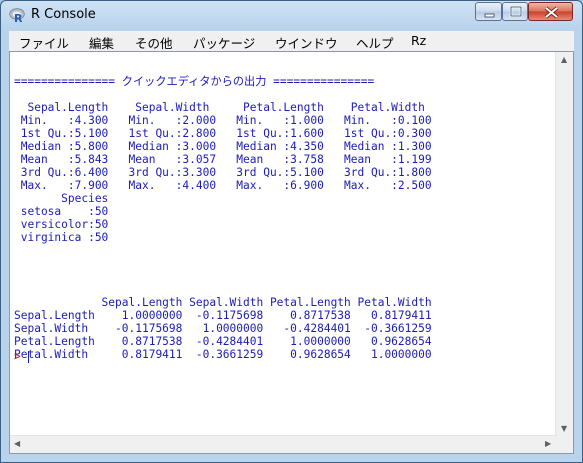  Describe the element at coordinates (564, 59) in the screenshot. I see `scroll-up-icon: ▲` at that location.